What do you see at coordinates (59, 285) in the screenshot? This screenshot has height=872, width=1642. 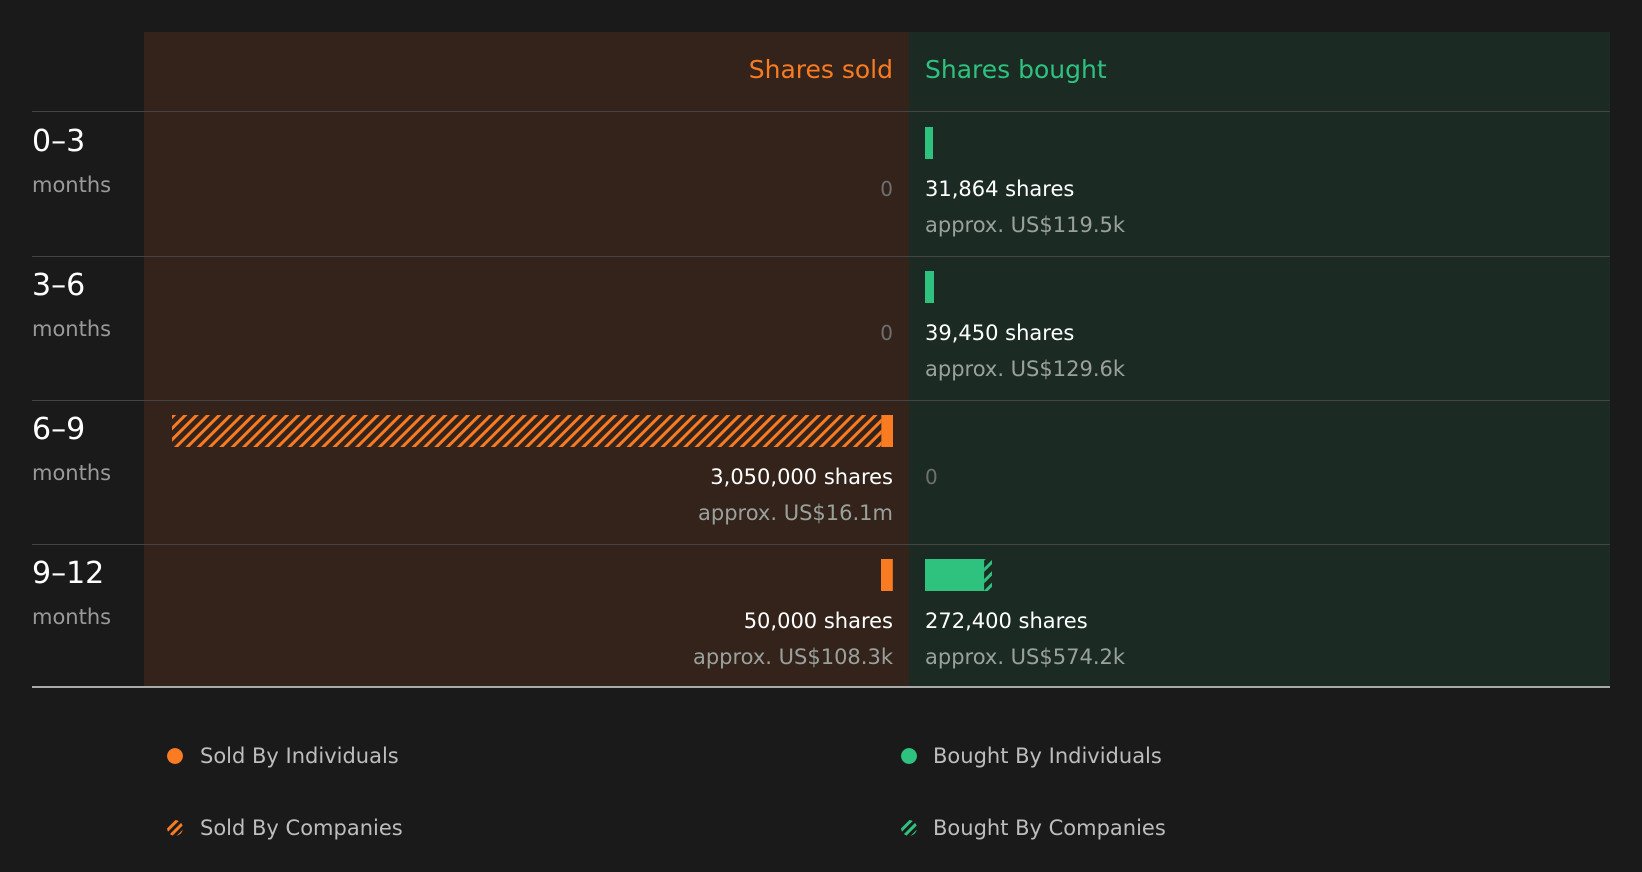 I see `period-label: 3–6` at bounding box center [59, 285].